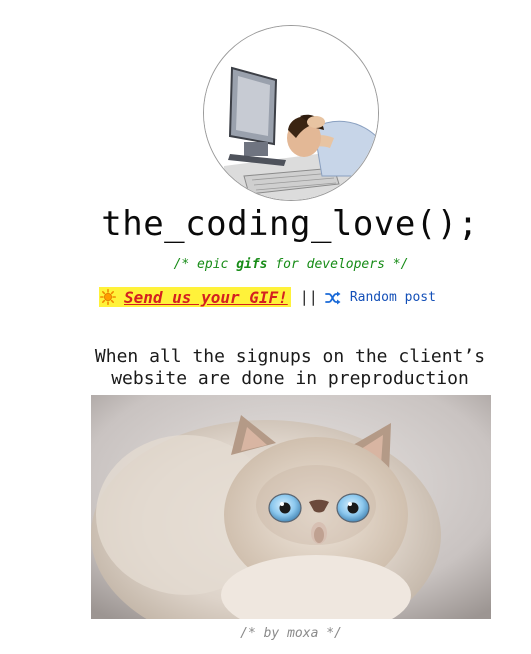 Image resolution: width=531 pixels, height=654 pixels. I want to click on nav-row: Send us your GIF! || Random post, so click(267, 297).